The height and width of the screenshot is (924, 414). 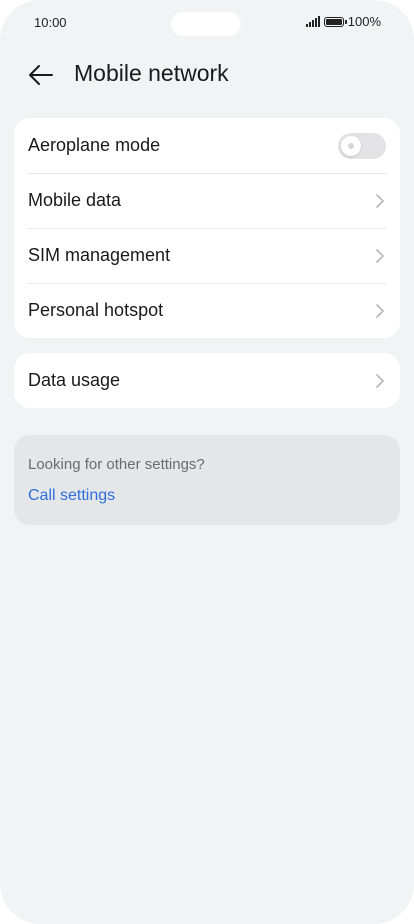 What do you see at coordinates (312, 21) in the screenshot?
I see `signal-icon` at bounding box center [312, 21].